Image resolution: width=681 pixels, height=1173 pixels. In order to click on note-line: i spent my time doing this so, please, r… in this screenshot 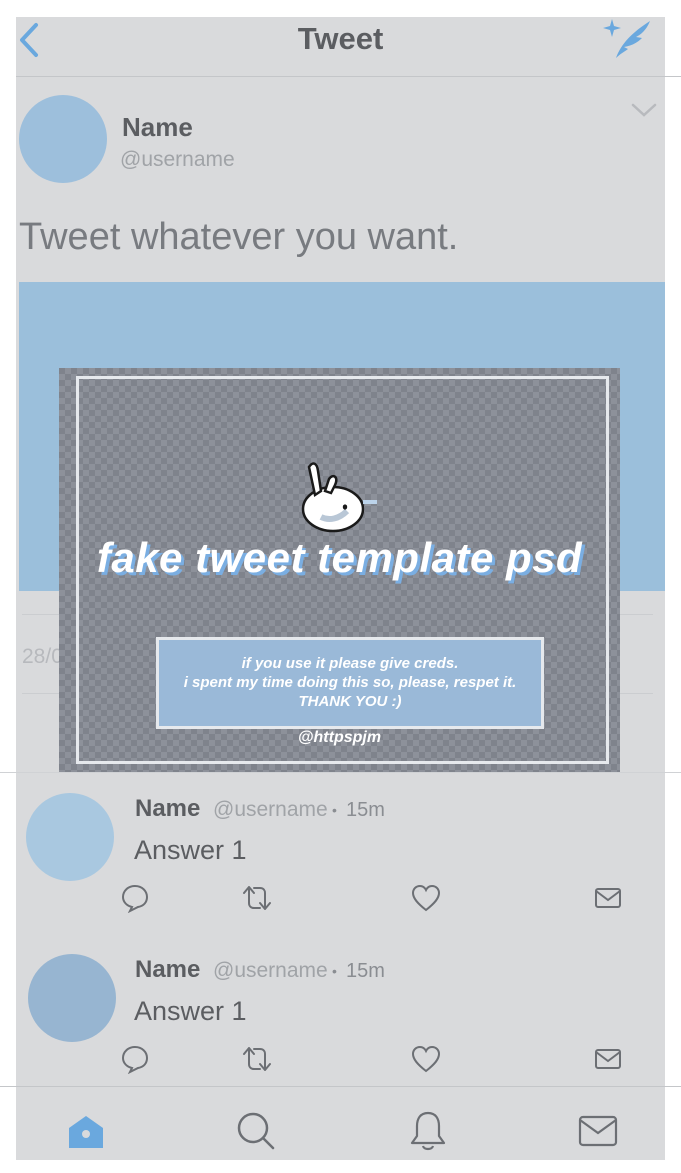, I will do `click(350, 682)`.